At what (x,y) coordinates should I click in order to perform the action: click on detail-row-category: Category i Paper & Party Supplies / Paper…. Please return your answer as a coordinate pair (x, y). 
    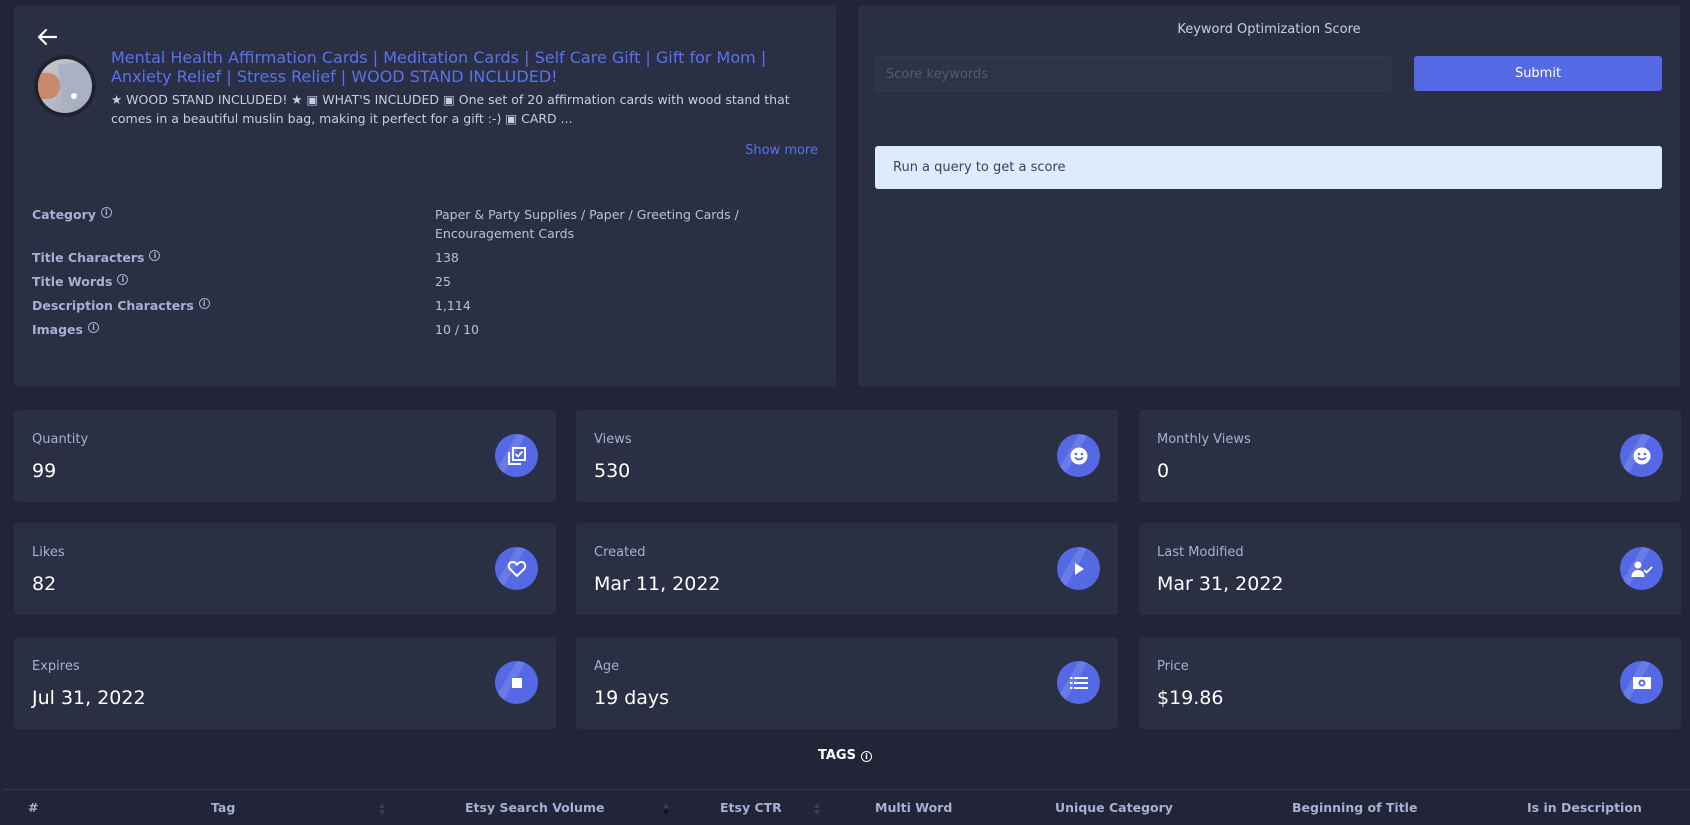
    Looking at the image, I should click on (427, 224).